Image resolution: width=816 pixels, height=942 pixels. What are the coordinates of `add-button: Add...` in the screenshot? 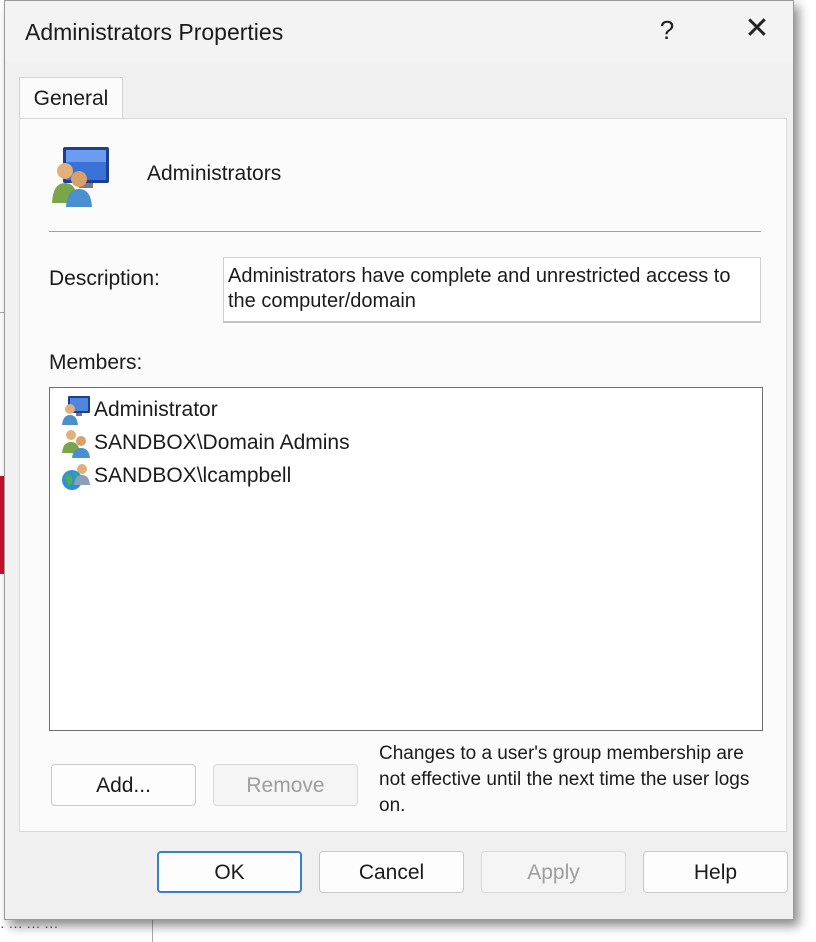 It's located at (123, 785).